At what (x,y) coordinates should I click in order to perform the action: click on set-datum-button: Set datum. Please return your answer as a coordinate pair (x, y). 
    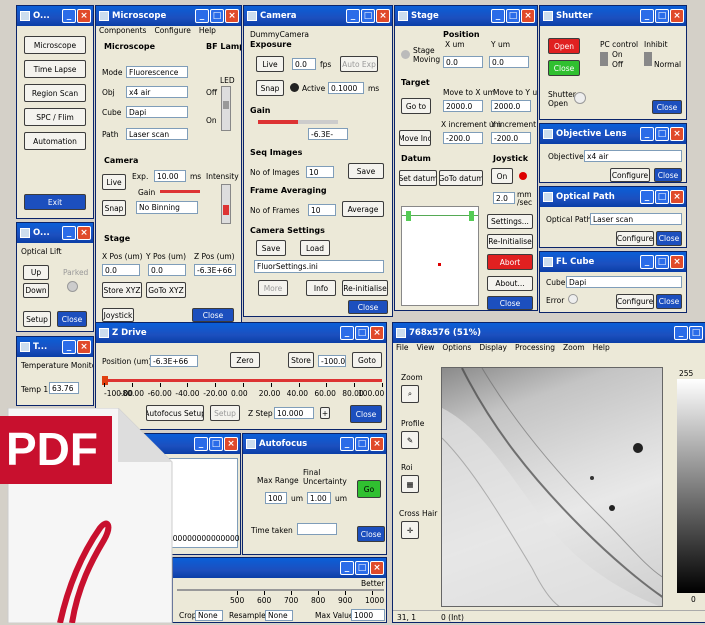
    Looking at the image, I should click on (418, 178).